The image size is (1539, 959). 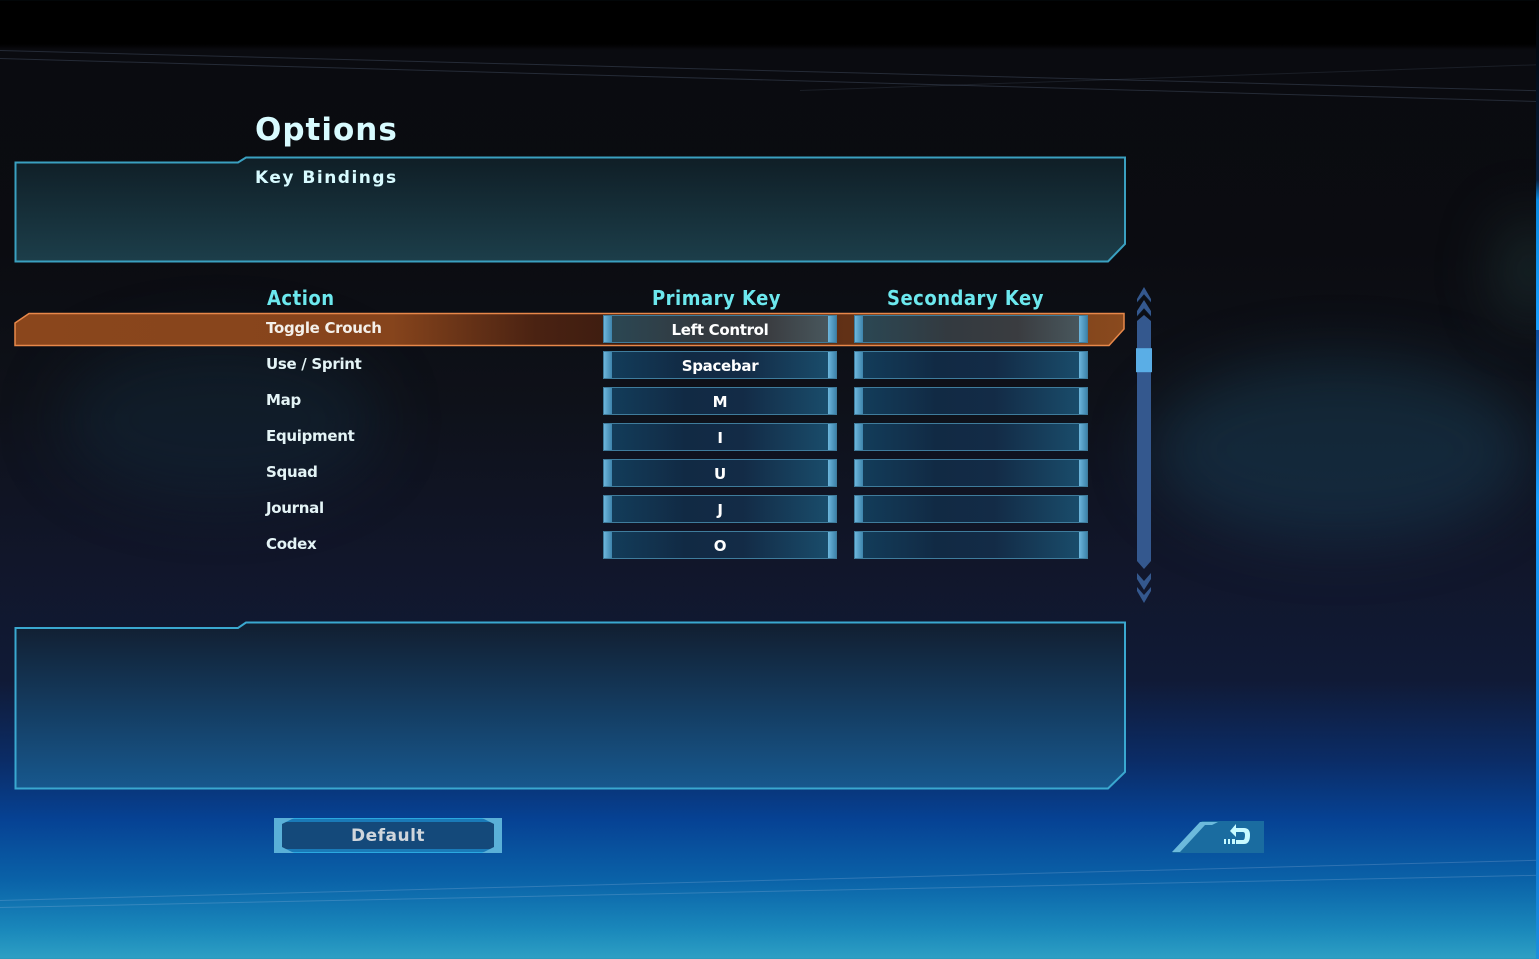 I want to click on primary-key-field: J, so click(x=720, y=509).